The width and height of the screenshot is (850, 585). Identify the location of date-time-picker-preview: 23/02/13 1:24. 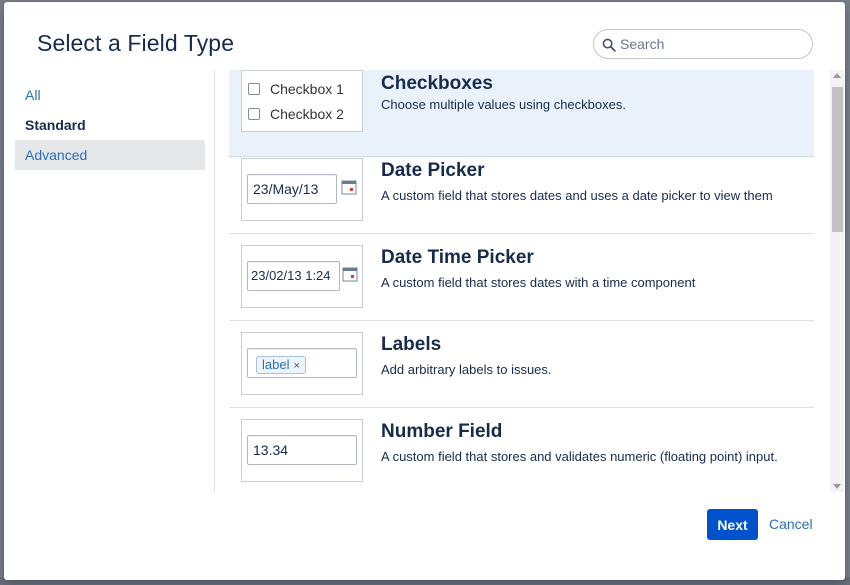
(302, 276).